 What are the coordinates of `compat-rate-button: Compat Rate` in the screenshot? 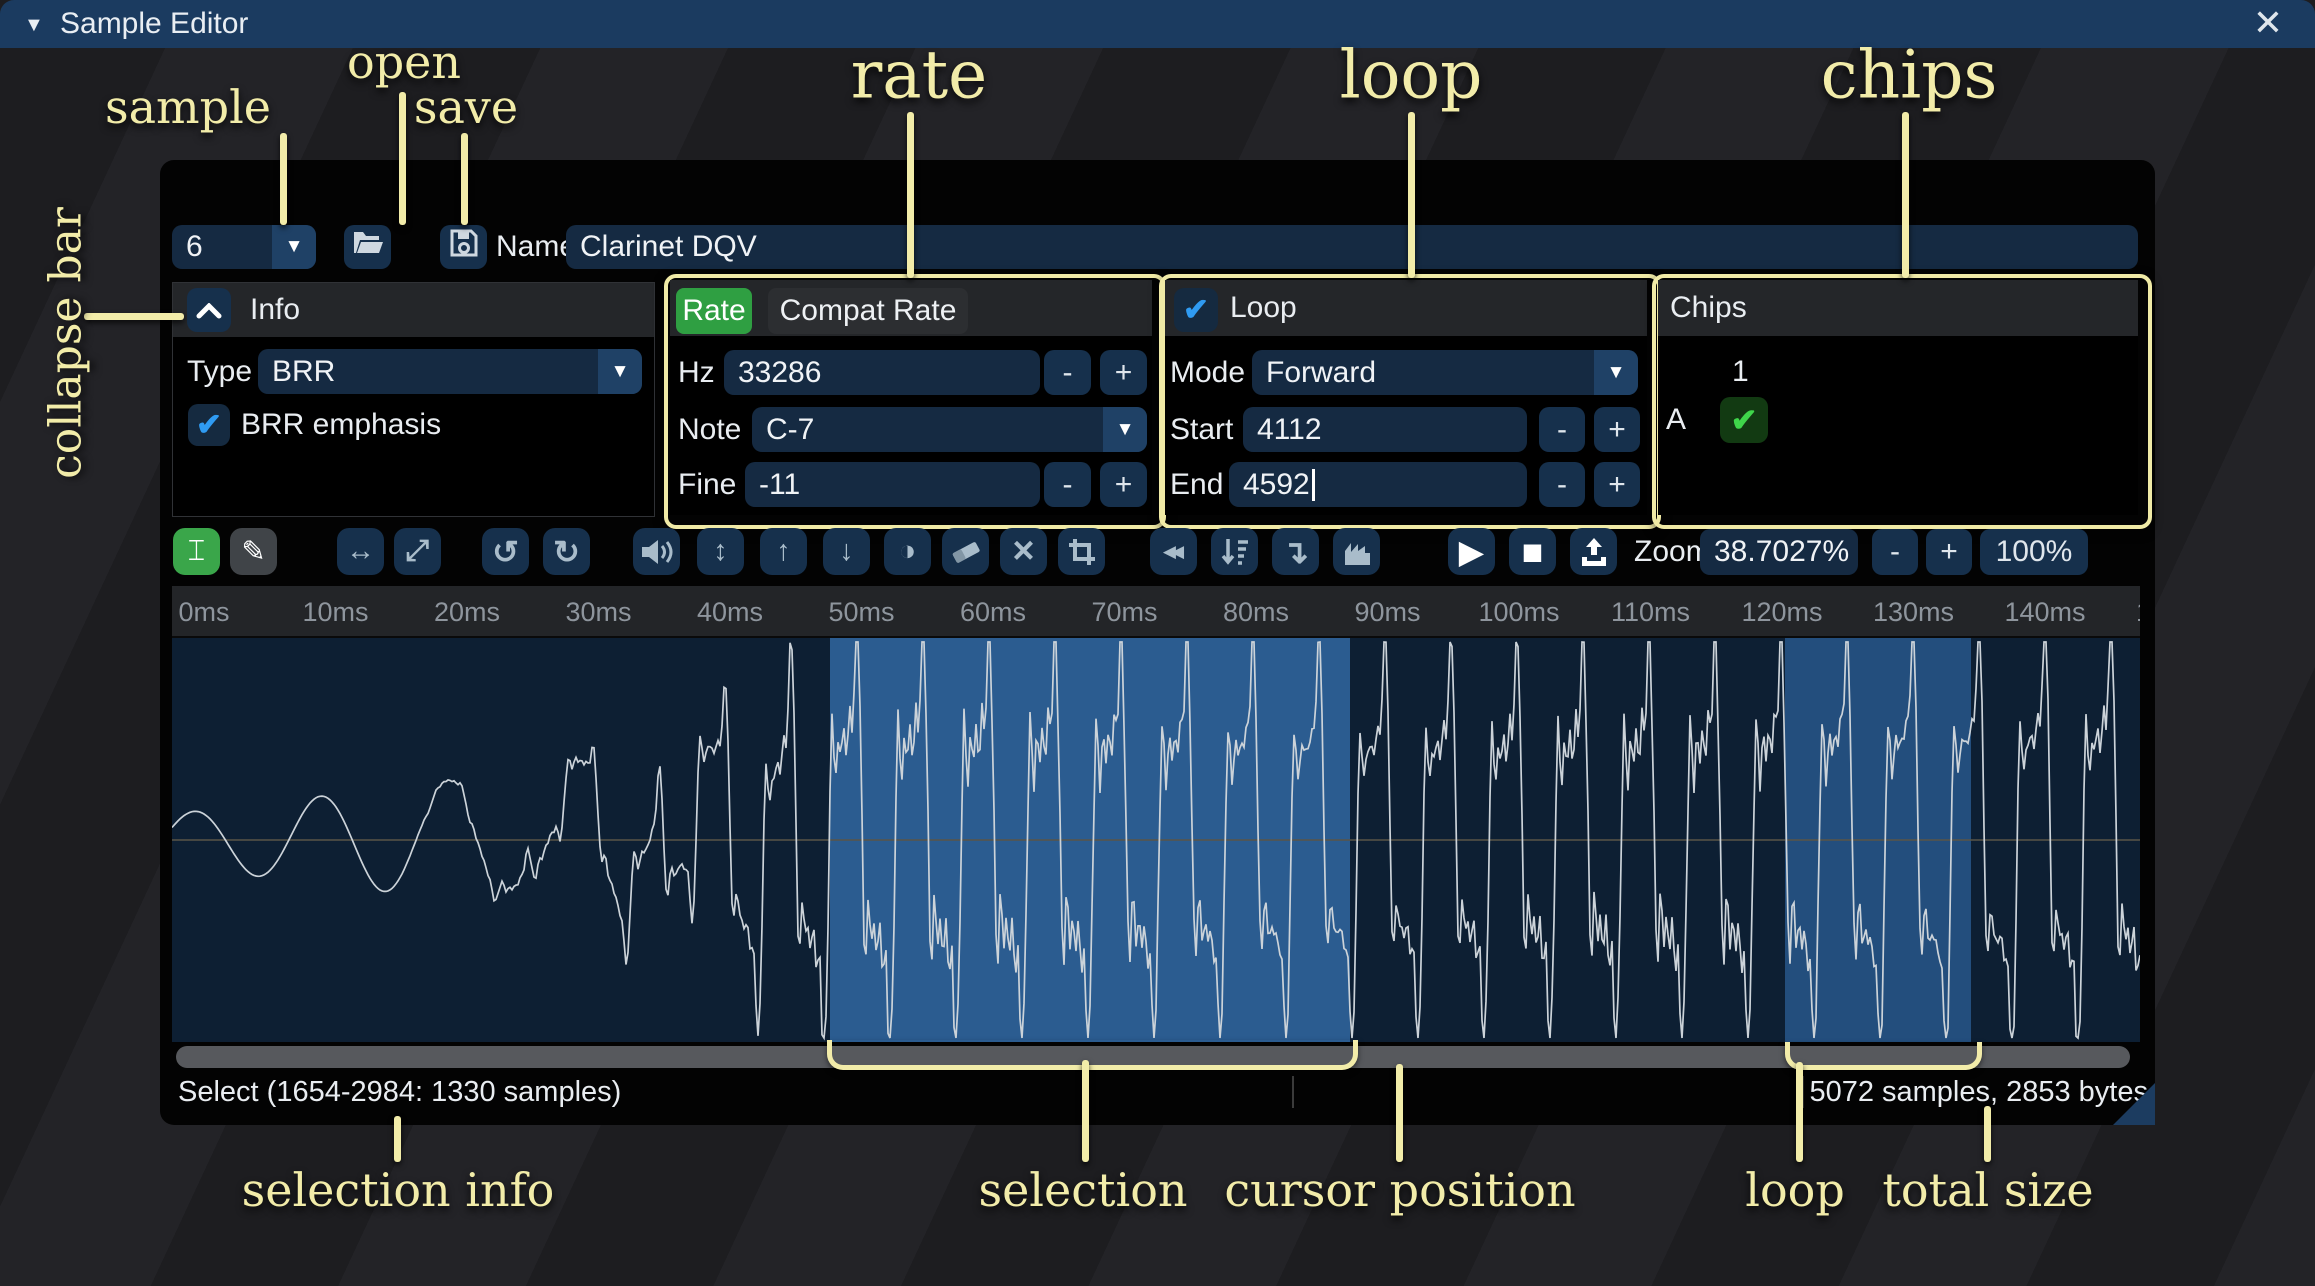 It's located at (868, 311).